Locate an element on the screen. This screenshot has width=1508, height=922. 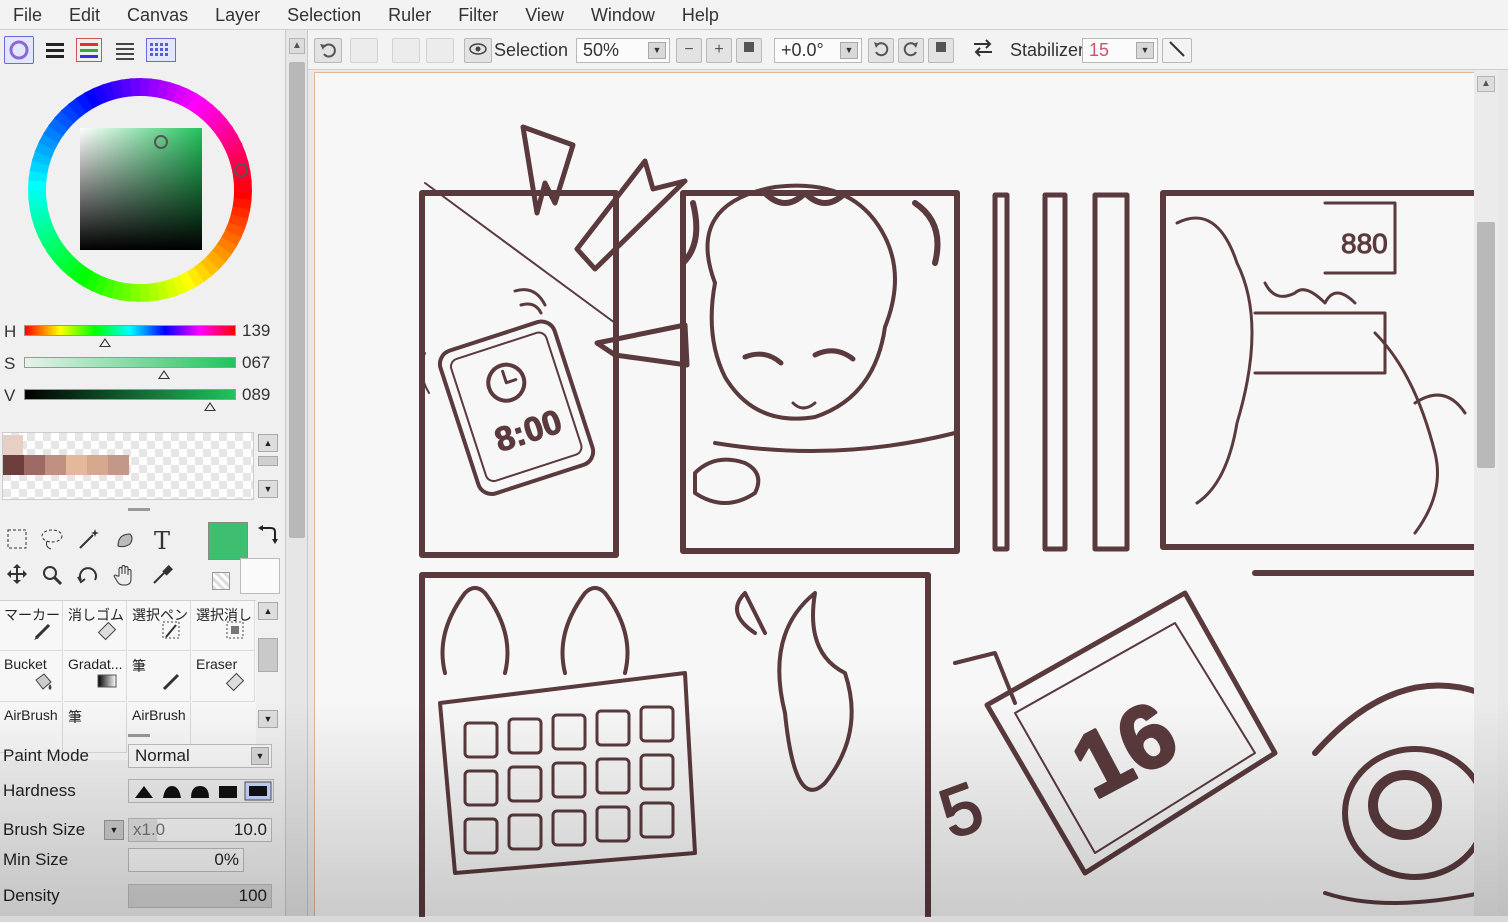
color-wheel is located at coordinates (142, 190).